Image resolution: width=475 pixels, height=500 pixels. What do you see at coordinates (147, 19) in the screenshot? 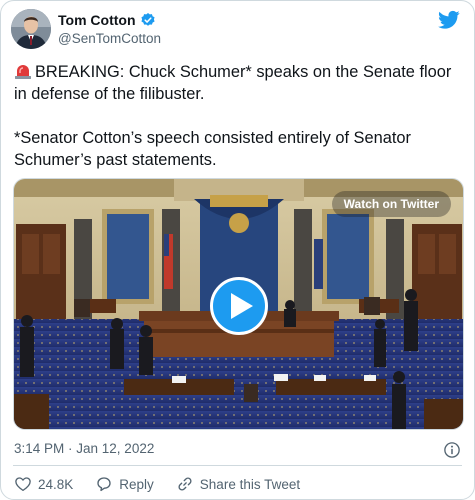
I see `verified-badge-icon` at bounding box center [147, 19].